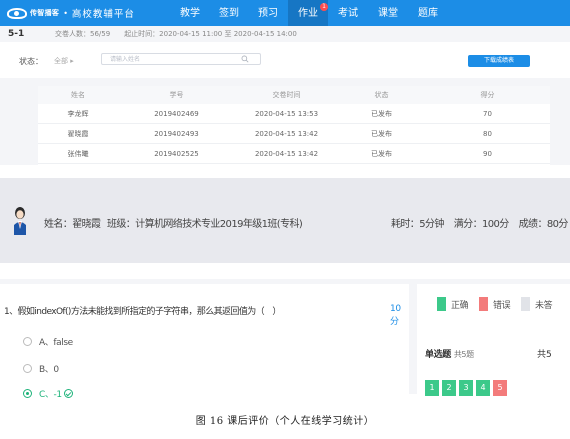 This screenshot has width=570, height=439. What do you see at coordinates (31, 61) in the screenshot?
I see `status-filter-label: 状态：` at bounding box center [31, 61].